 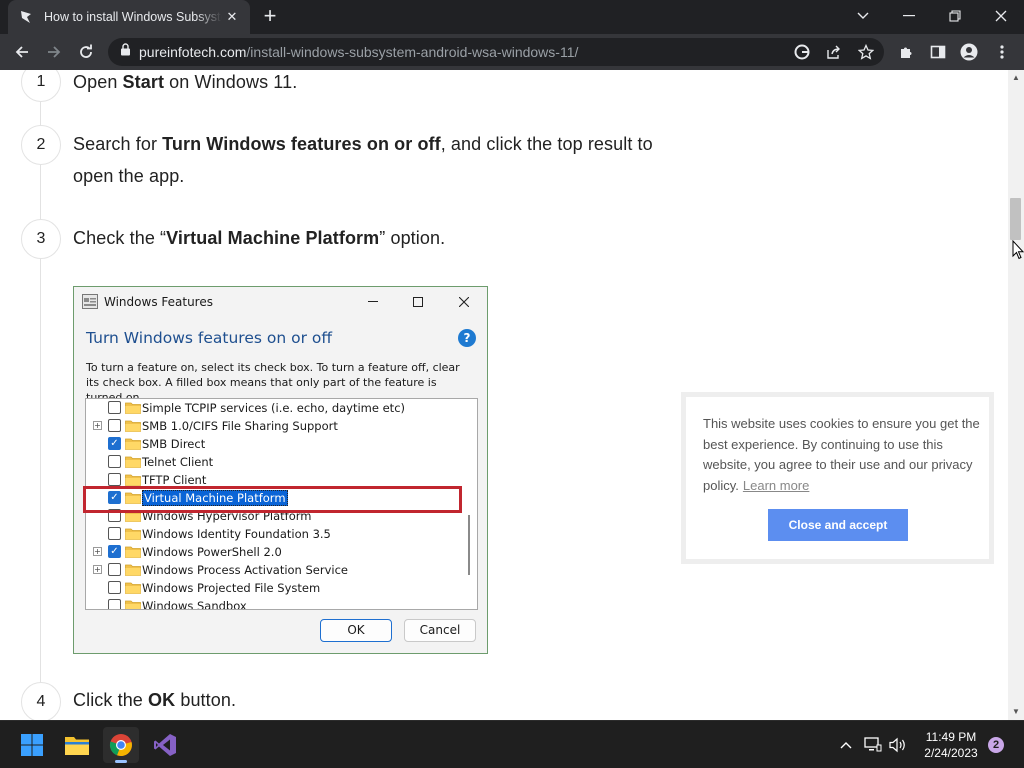 I want to click on step-number-1: 1, so click(x=41, y=86).